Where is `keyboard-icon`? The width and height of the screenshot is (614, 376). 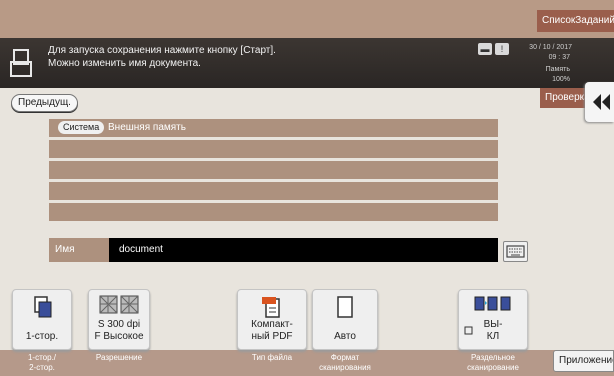
keyboard-icon is located at coordinates (515, 251).